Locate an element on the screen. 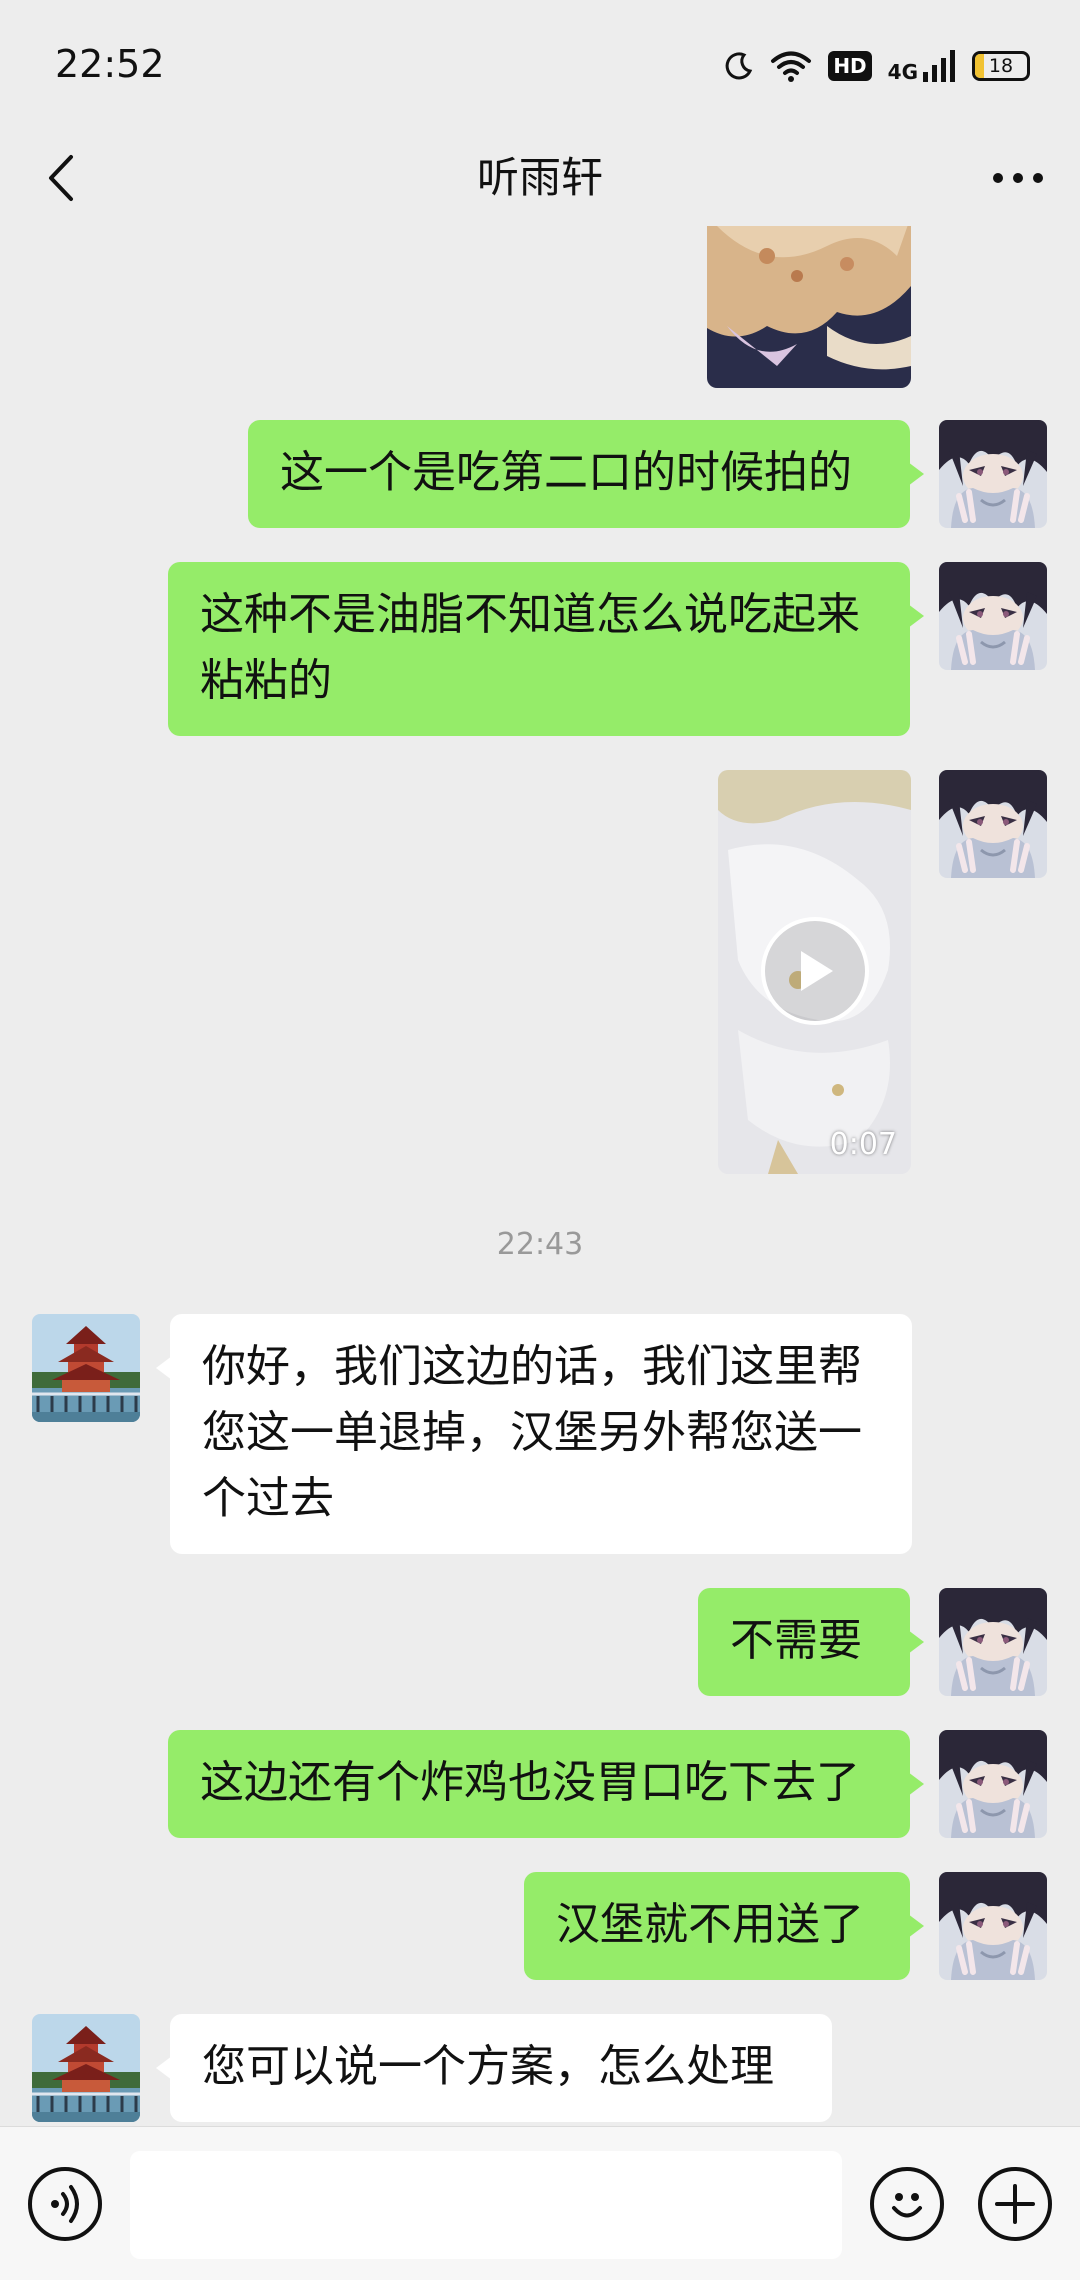 The height and width of the screenshot is (2280, 1080). message-input is located at coordinates (486, 2205).